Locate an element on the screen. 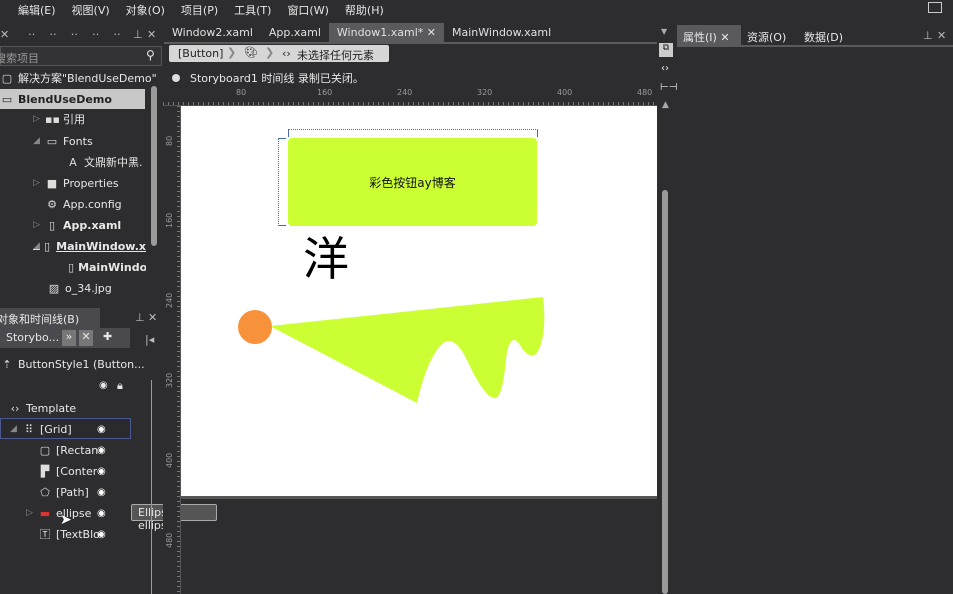 The width and height of the screenshot is (953, 594). tab-label: 属性(I) is located at coordinates (700, 37).